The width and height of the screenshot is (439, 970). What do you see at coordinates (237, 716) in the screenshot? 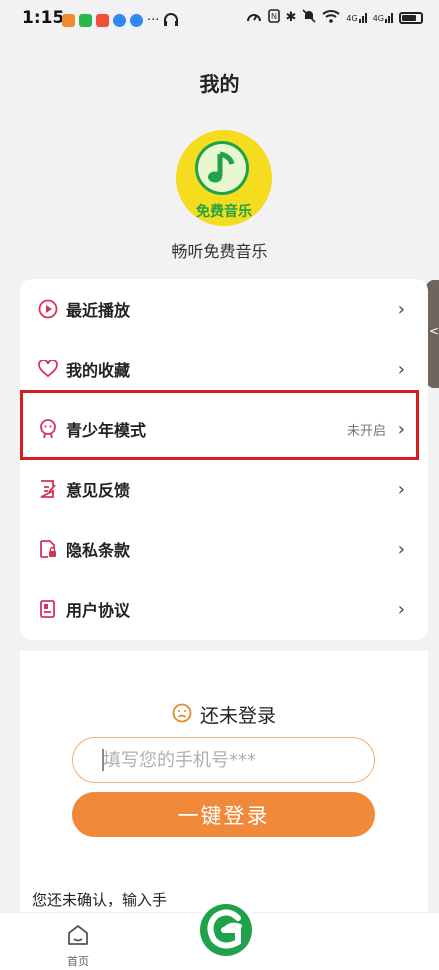
I see `login-status-text: 还未登录` at bounding box center [237, 716].